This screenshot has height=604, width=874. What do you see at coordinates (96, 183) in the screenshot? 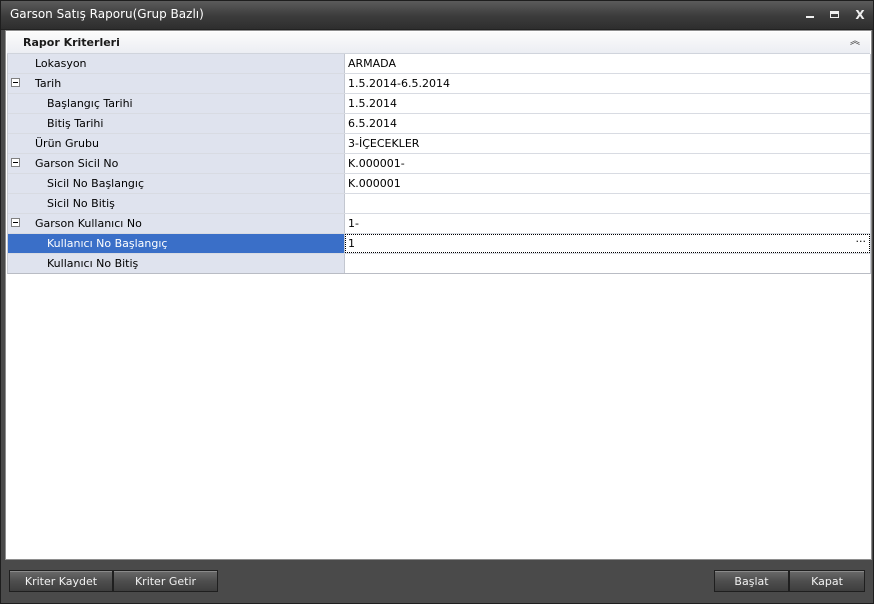
I see `property-label: Sicil No Başlangıç` at bounding box center [96, 183].